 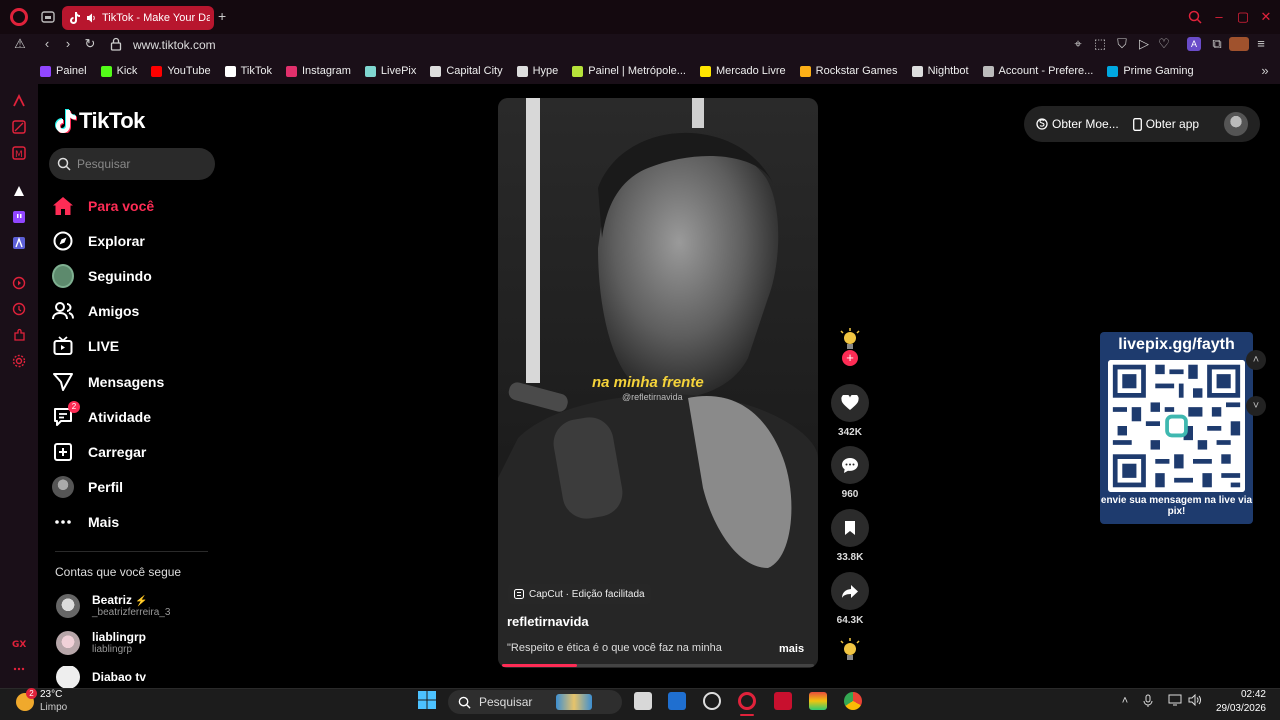 What do you see at coordinates (19, 643) in the screenshot?
I see `gx-logo-icon: GX` at bounding box center [19, 643].